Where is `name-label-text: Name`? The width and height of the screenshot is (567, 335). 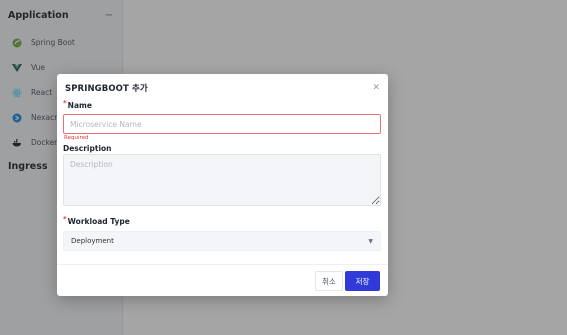 name-label-text: Name is located at coordinates (79, 105).